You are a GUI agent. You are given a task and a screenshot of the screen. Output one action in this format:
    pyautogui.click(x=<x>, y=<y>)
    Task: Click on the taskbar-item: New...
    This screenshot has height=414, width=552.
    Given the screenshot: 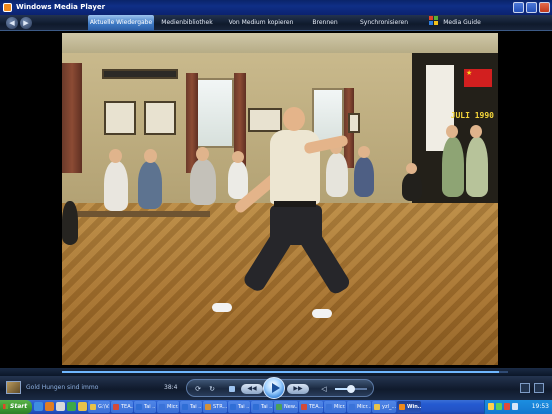 What is the action you would take?
    pyautogui.click(x=286, y=407)
    